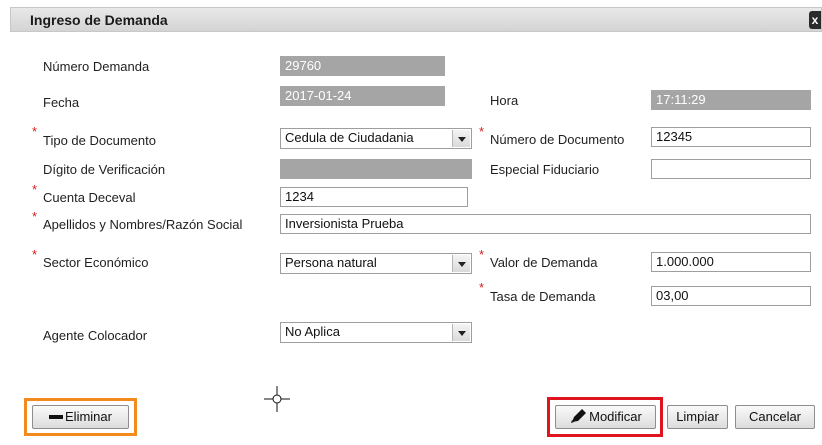 This screenshot has width=822, height=445. Describe the element at coordinates (61, 102) in the screenshot. I see `fecha-label: Fecha` at that location.